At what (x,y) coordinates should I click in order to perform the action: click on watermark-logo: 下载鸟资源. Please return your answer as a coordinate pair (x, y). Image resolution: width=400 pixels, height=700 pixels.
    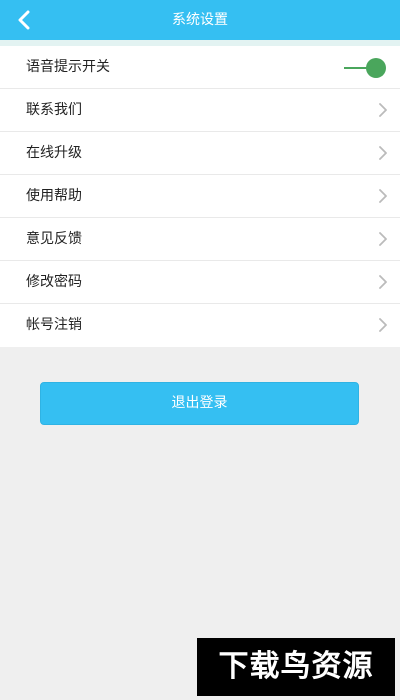
    Looking at the image, I should click on (296, 667).